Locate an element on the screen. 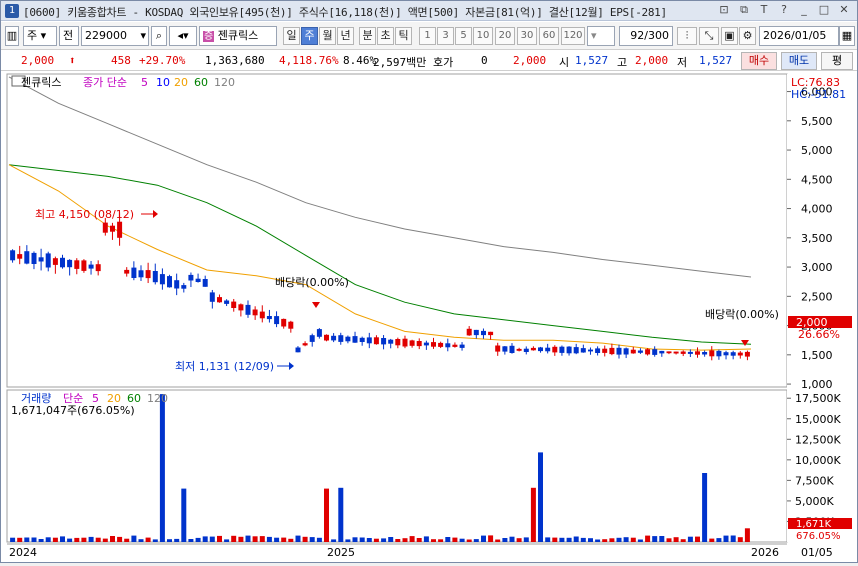  interval-60: 60 is located at coordinates (549, 36).